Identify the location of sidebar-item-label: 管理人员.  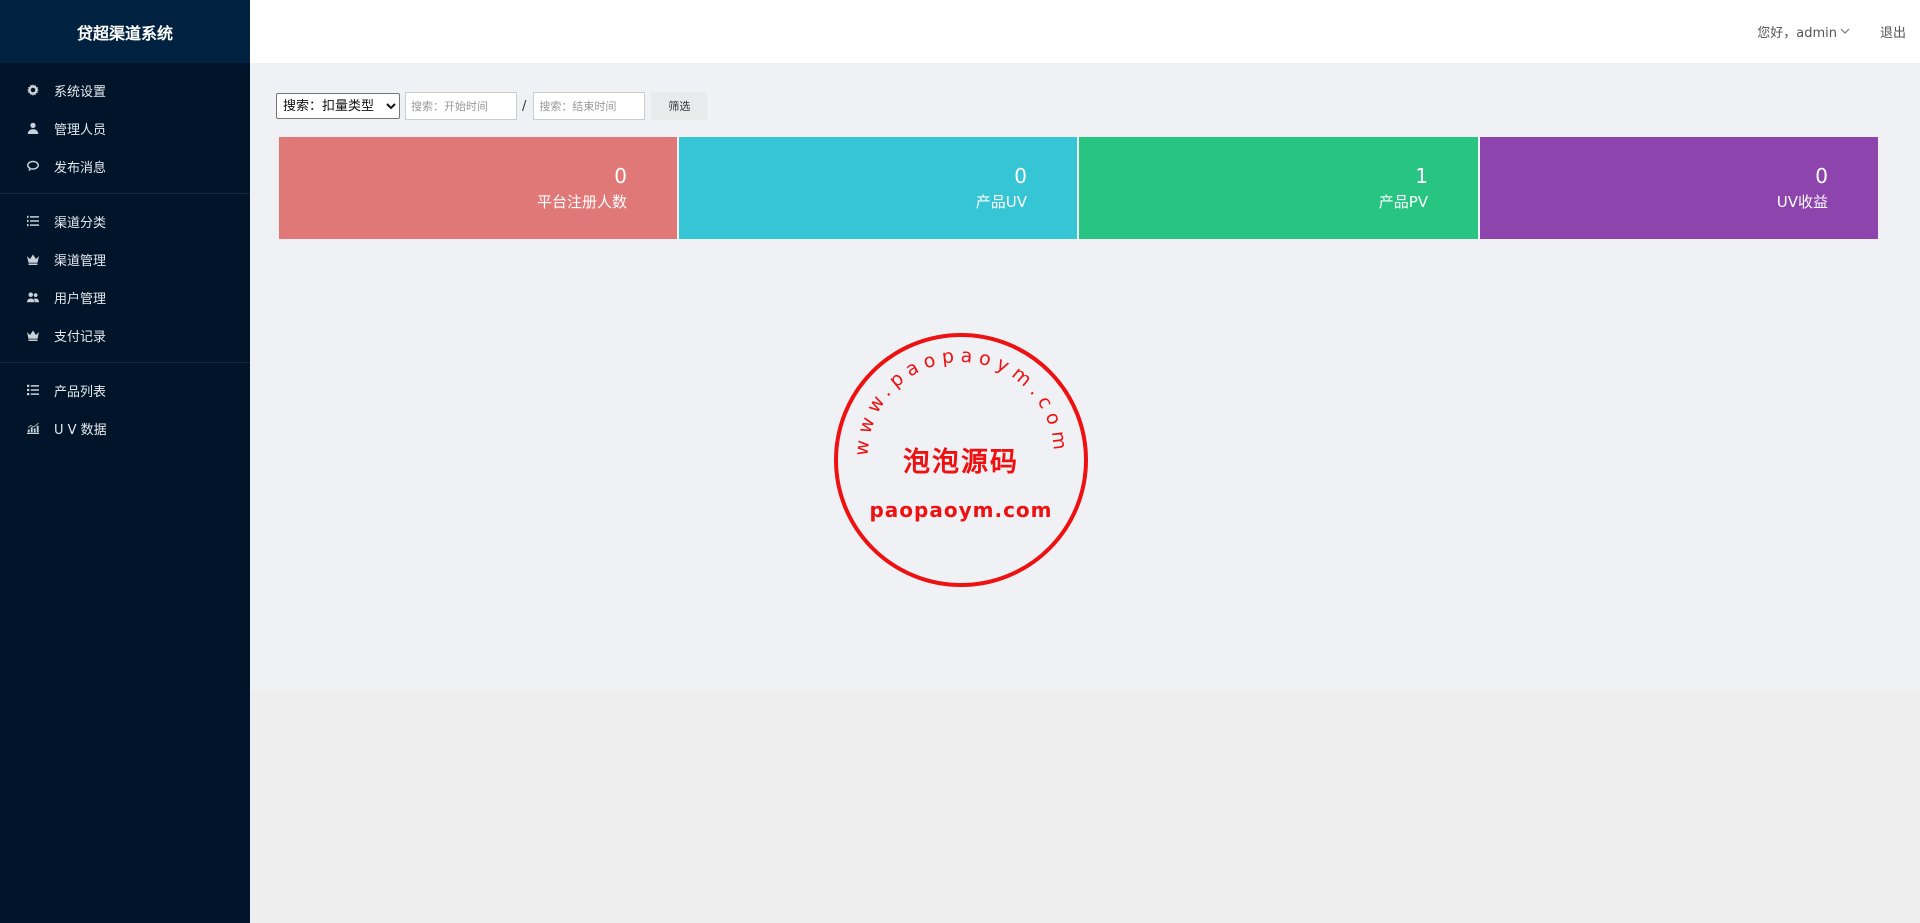
(80, 130).